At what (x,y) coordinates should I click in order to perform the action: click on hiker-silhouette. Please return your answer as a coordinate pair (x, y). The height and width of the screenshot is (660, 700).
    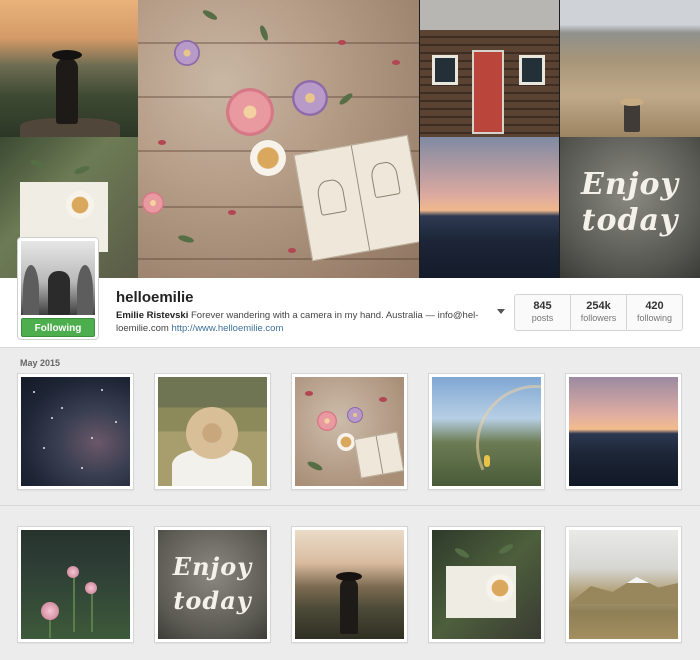
    Looking at the image, I should click on (67, 91).